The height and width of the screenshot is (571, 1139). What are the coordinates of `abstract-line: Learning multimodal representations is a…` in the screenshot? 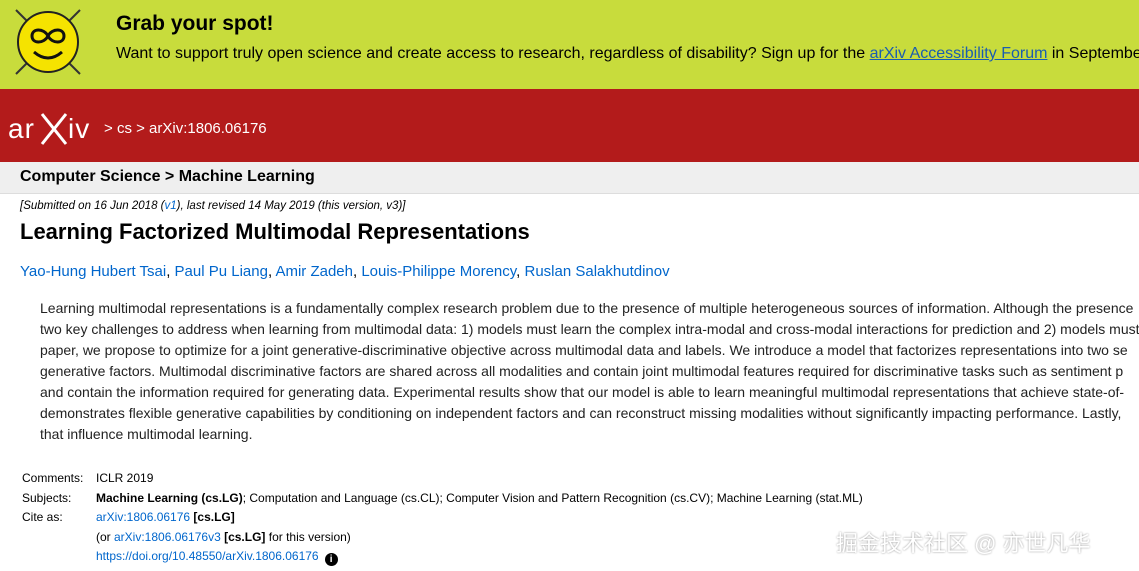 It's located at (587, 308).